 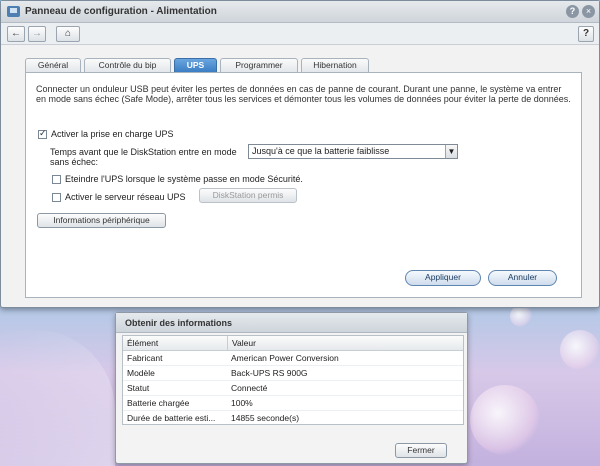 I want to click on row-item: Fabricant, so click(x=145, y=358).